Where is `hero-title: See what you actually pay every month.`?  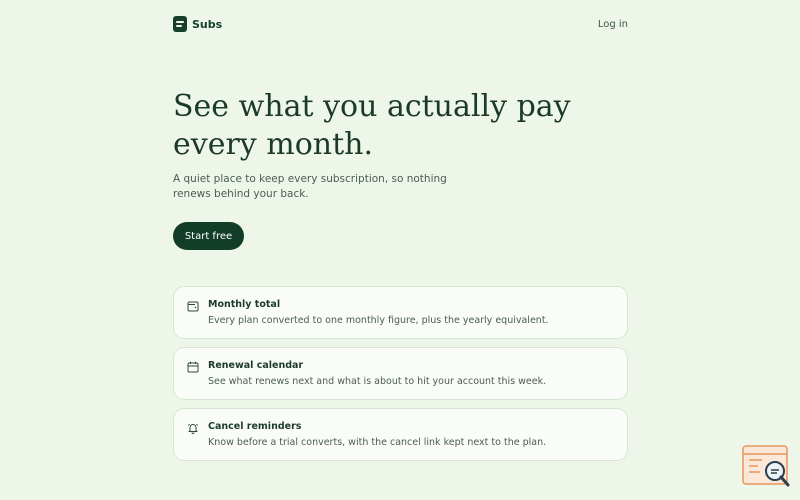
hero-title: See what you actually pay every month. is located at coordinates (400, 126).